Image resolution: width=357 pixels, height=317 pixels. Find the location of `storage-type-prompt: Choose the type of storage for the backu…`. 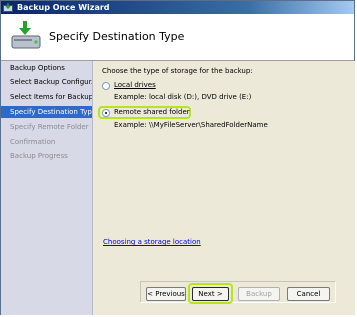

storage-type-prompt: Choose the type of storage for the backu… is located at coordinates (177, 71).